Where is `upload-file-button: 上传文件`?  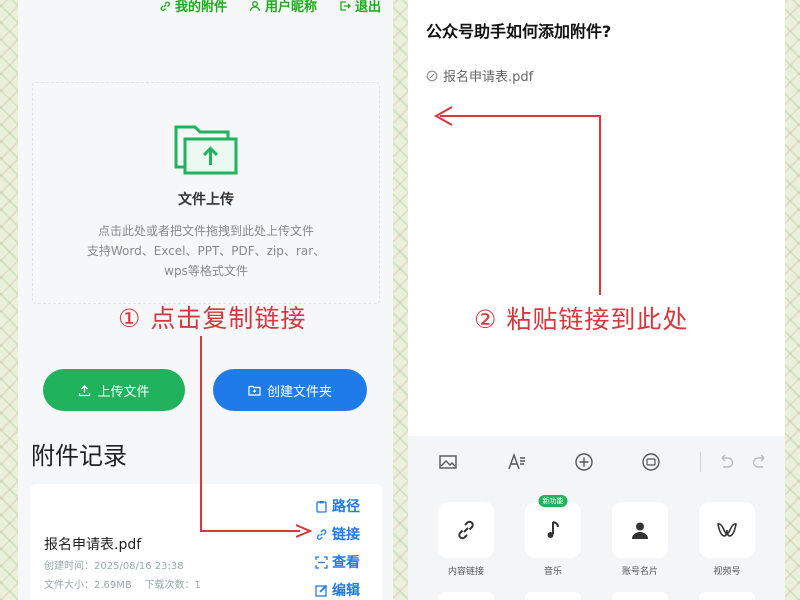
upload-file-button: 上传文件 is located at coordinates (114, 390).